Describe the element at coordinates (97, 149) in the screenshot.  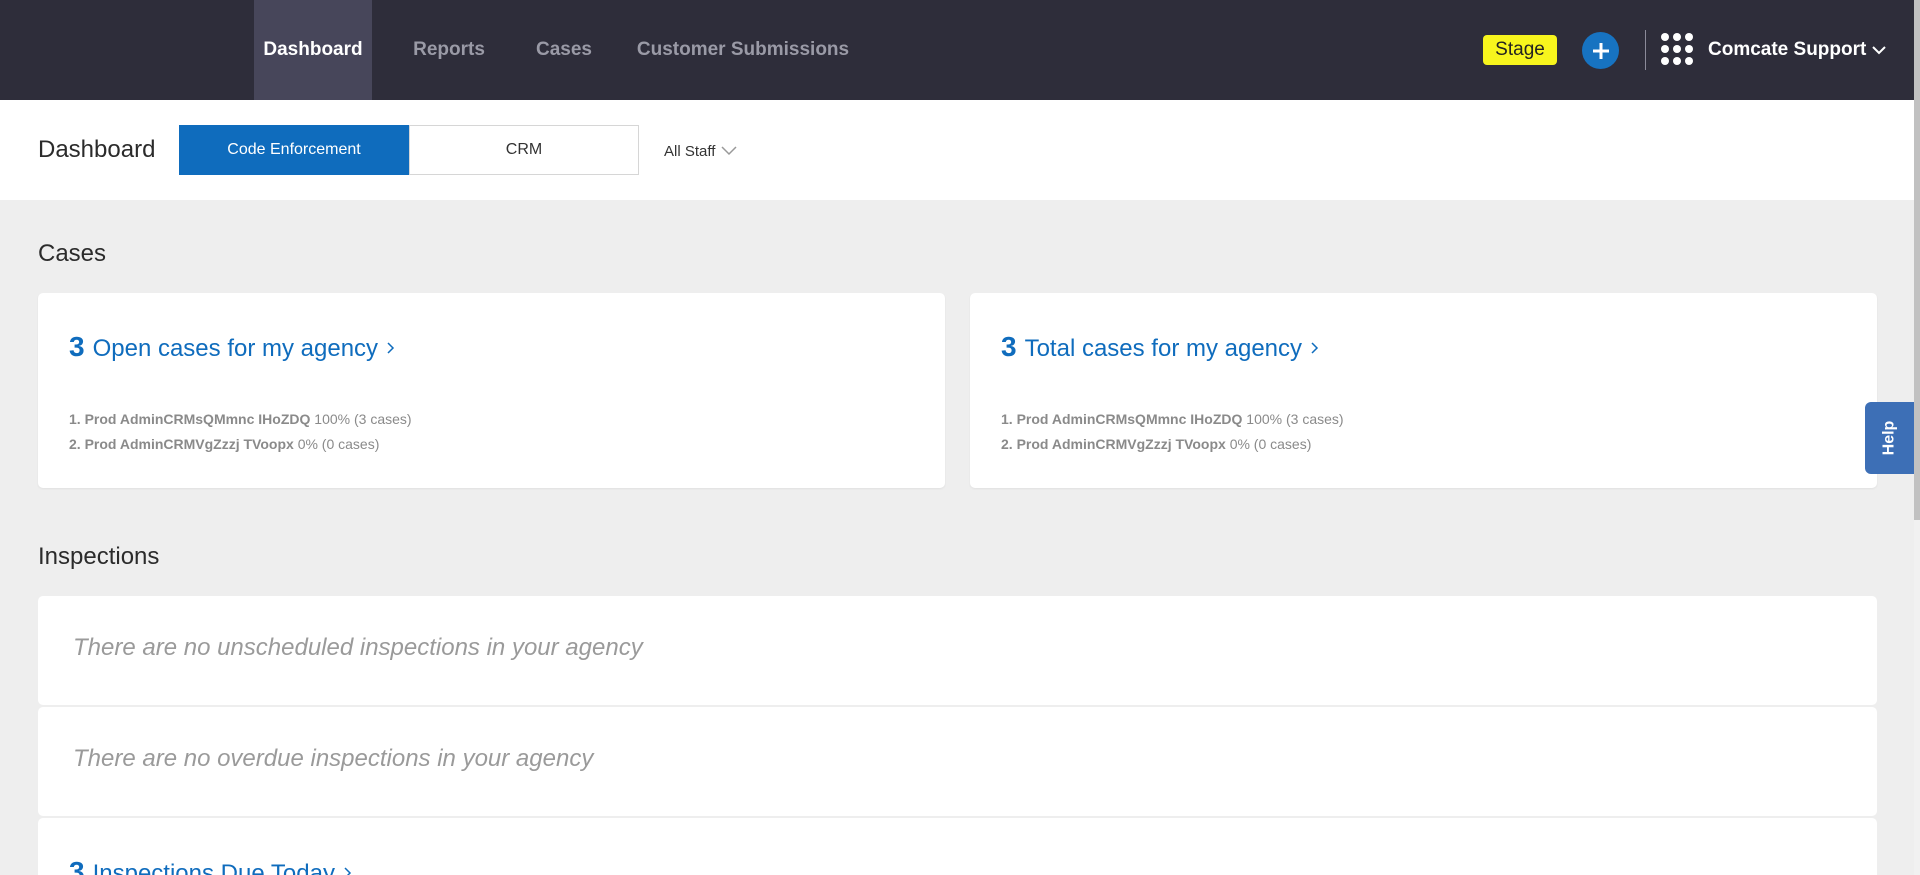
I see `page-title: Dashboard` at that location.